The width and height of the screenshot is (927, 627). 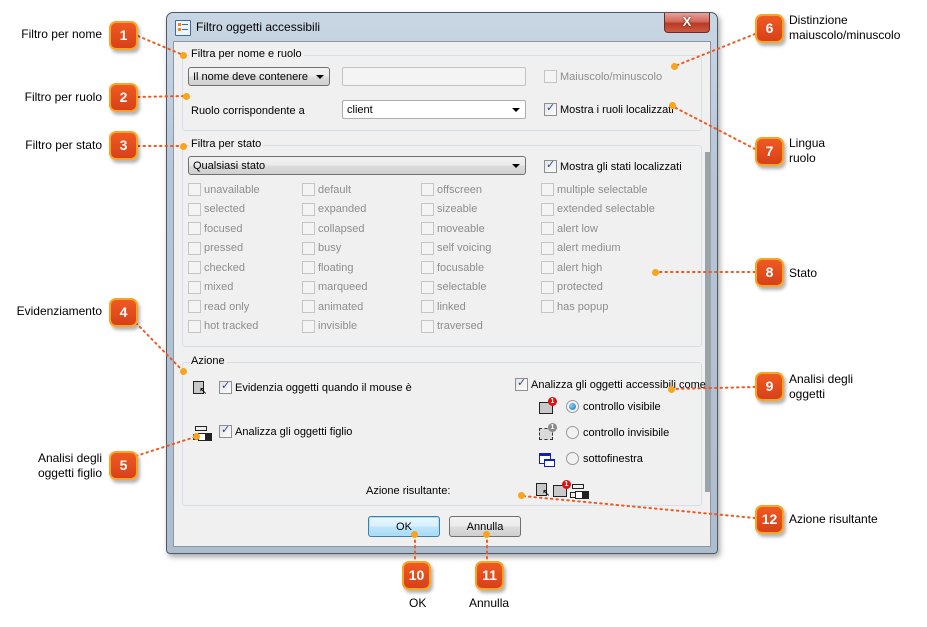 What do you see at coordinates (769, 272) in the screenshot?
I see `callout-badge-8: 8` at bounding box center [769, 272].